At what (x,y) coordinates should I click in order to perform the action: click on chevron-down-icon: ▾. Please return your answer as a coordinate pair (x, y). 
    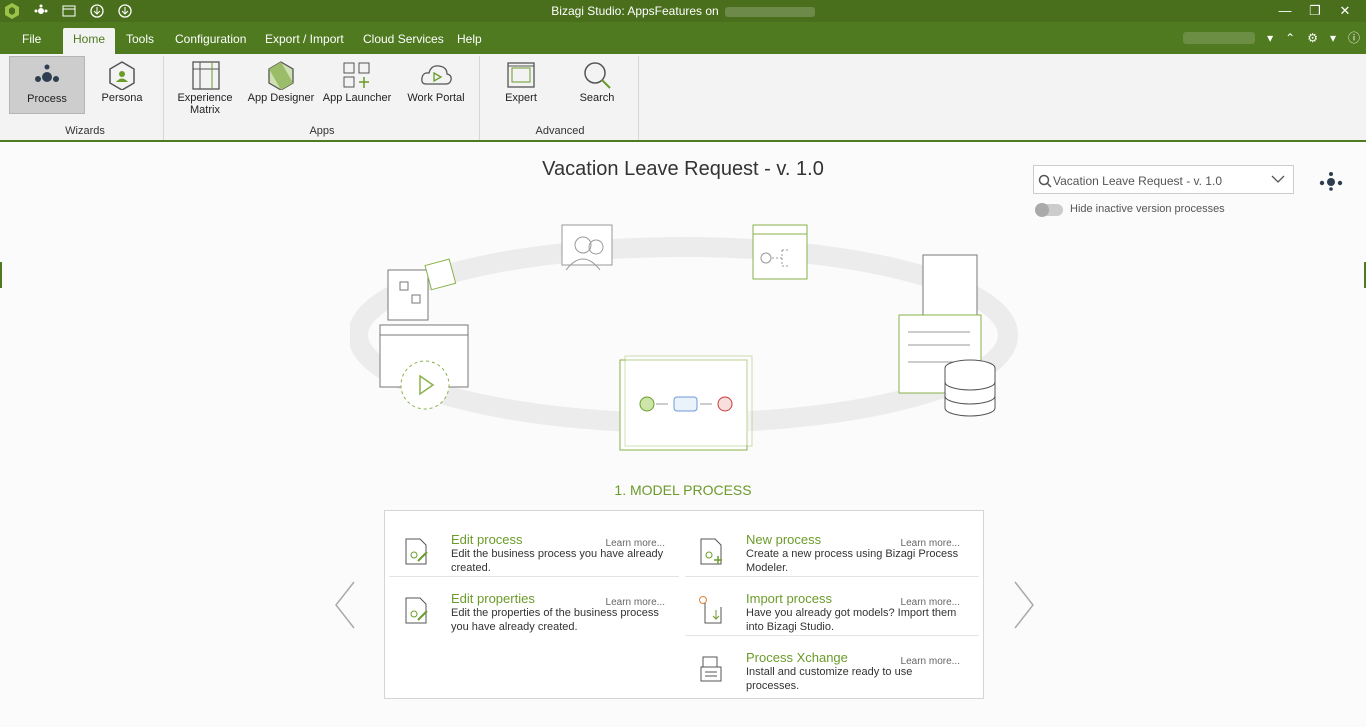
    Looking at the image, I should click on (1270, 38).